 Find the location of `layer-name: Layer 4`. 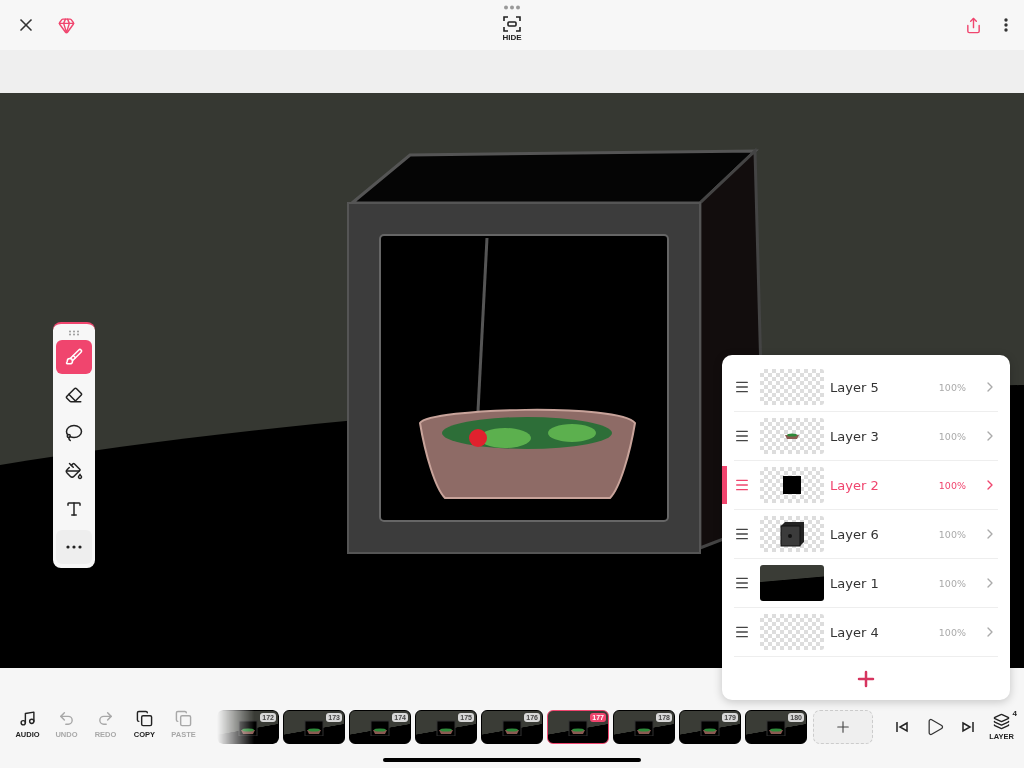

layer-name: Layer 4 is located at coordinates (855, 632).